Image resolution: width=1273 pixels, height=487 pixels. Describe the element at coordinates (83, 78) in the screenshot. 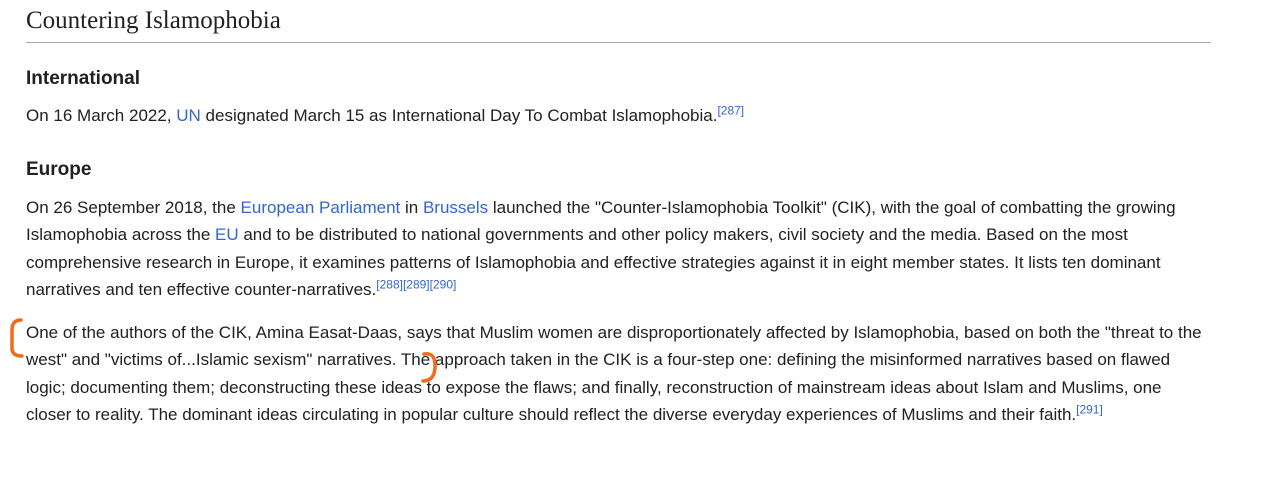

I see `subheading-international: International` at that location.